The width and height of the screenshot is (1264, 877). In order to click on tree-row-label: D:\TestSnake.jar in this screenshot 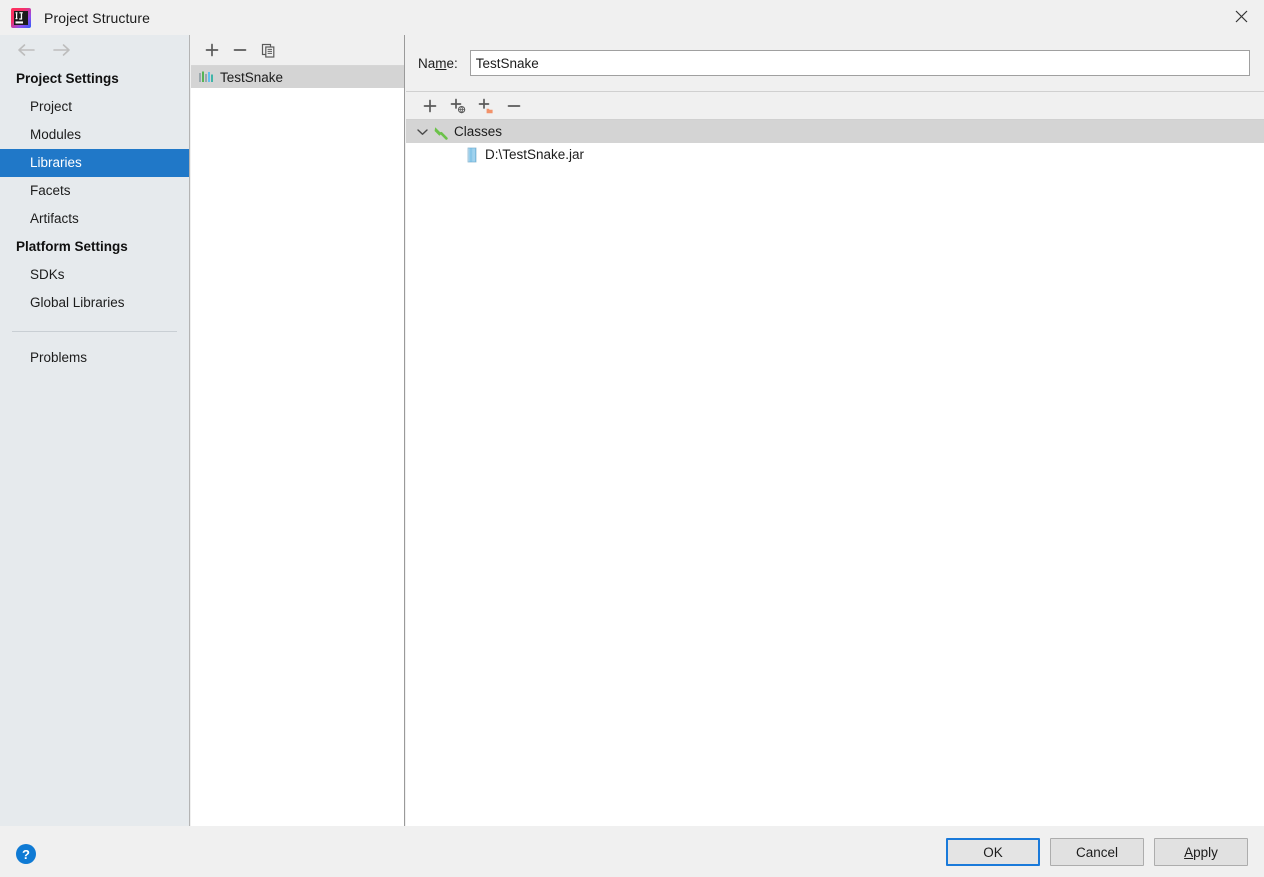, I will do `click(535, 154)`.